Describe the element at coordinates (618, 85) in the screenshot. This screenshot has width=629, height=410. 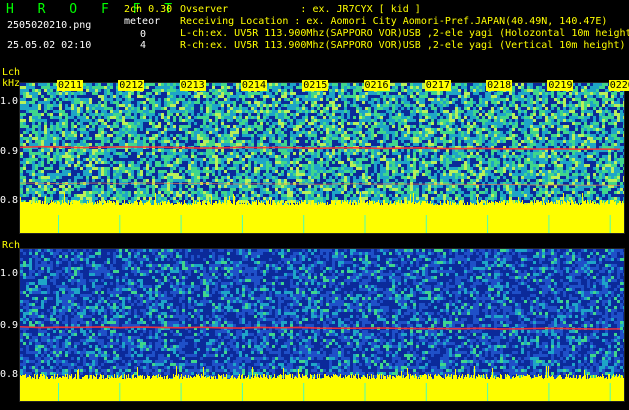
I see `time-tick-0220: 0220` at that location.